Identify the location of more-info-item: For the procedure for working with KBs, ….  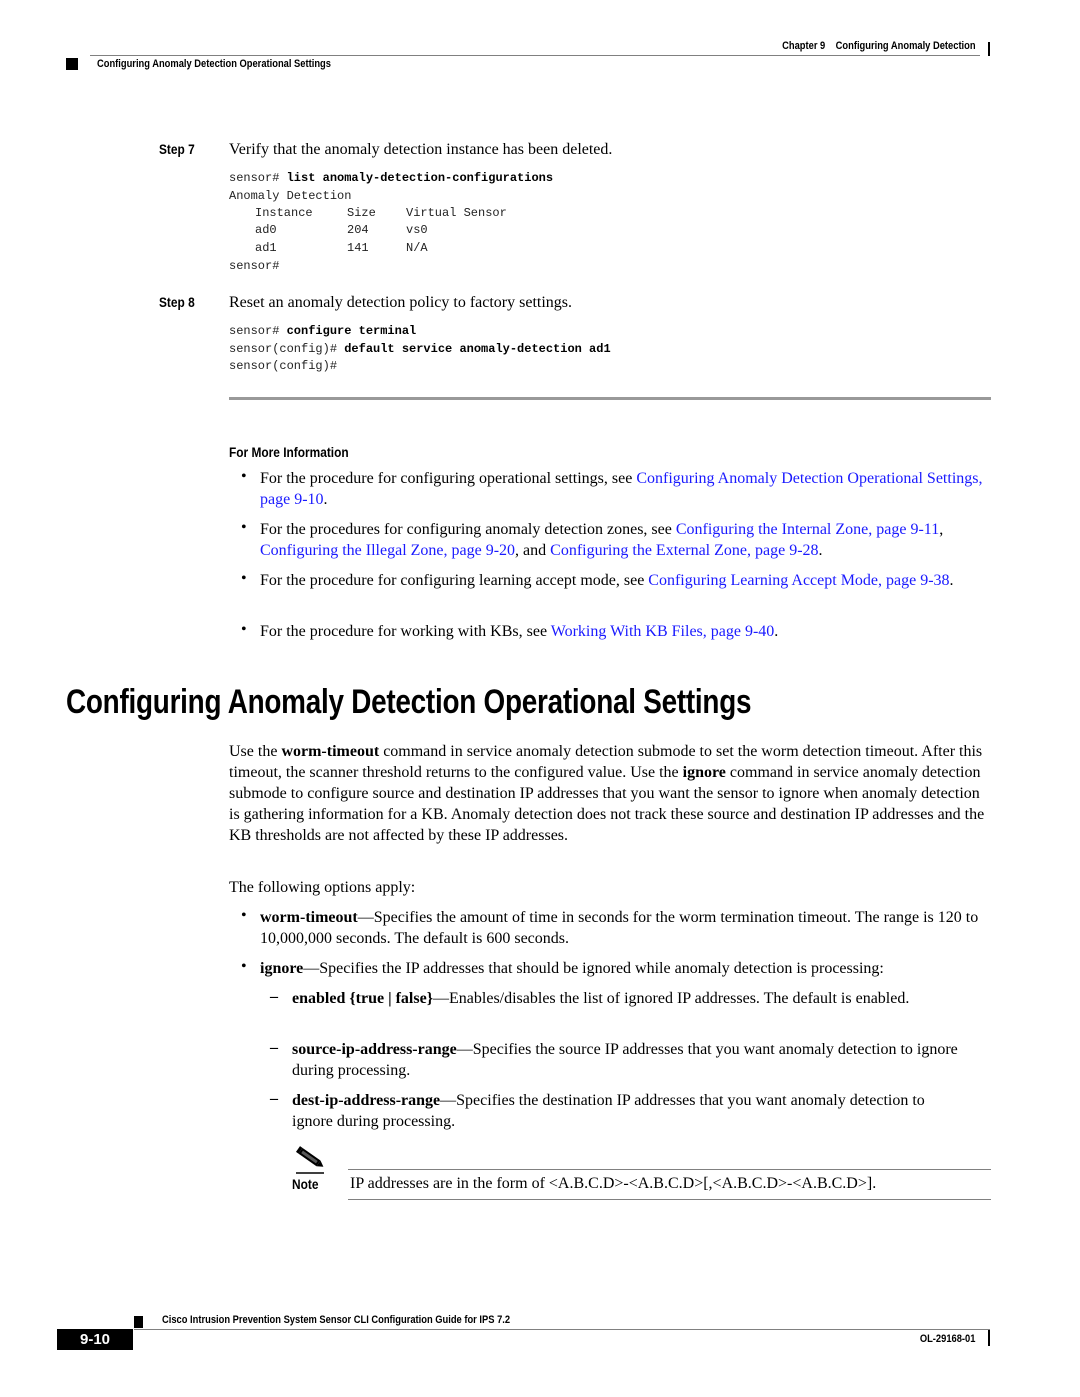
(625, 631).